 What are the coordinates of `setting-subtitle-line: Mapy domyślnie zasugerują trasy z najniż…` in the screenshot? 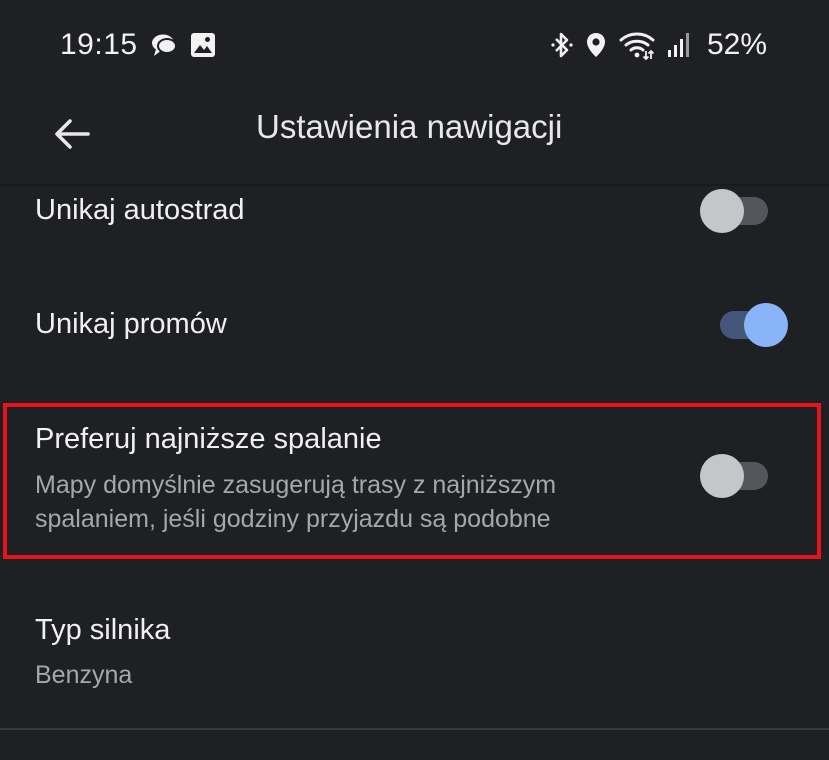 It's located at (296, 485).